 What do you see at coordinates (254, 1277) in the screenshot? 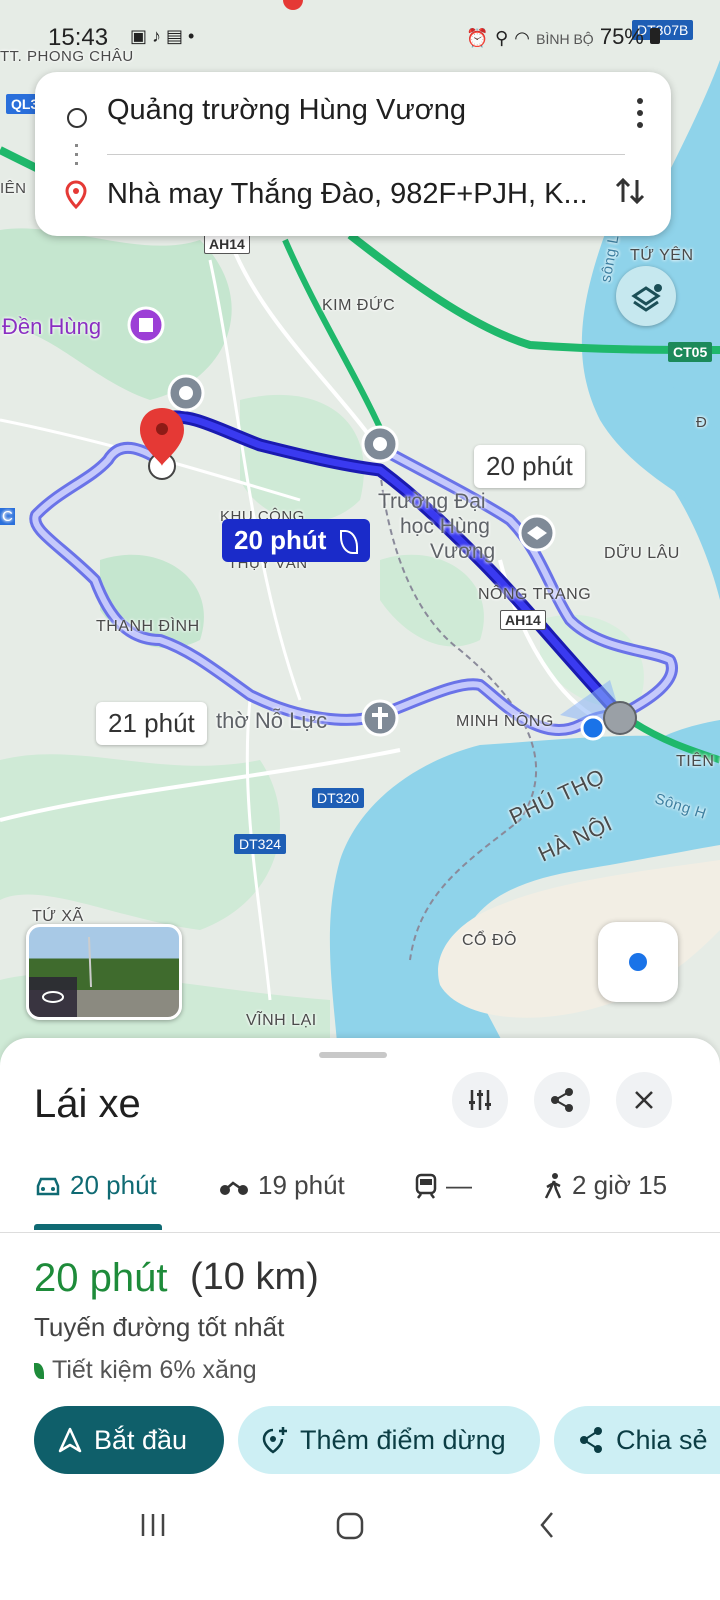
I see `route-distance: (10 km)` at bounding box center [254, 1277].